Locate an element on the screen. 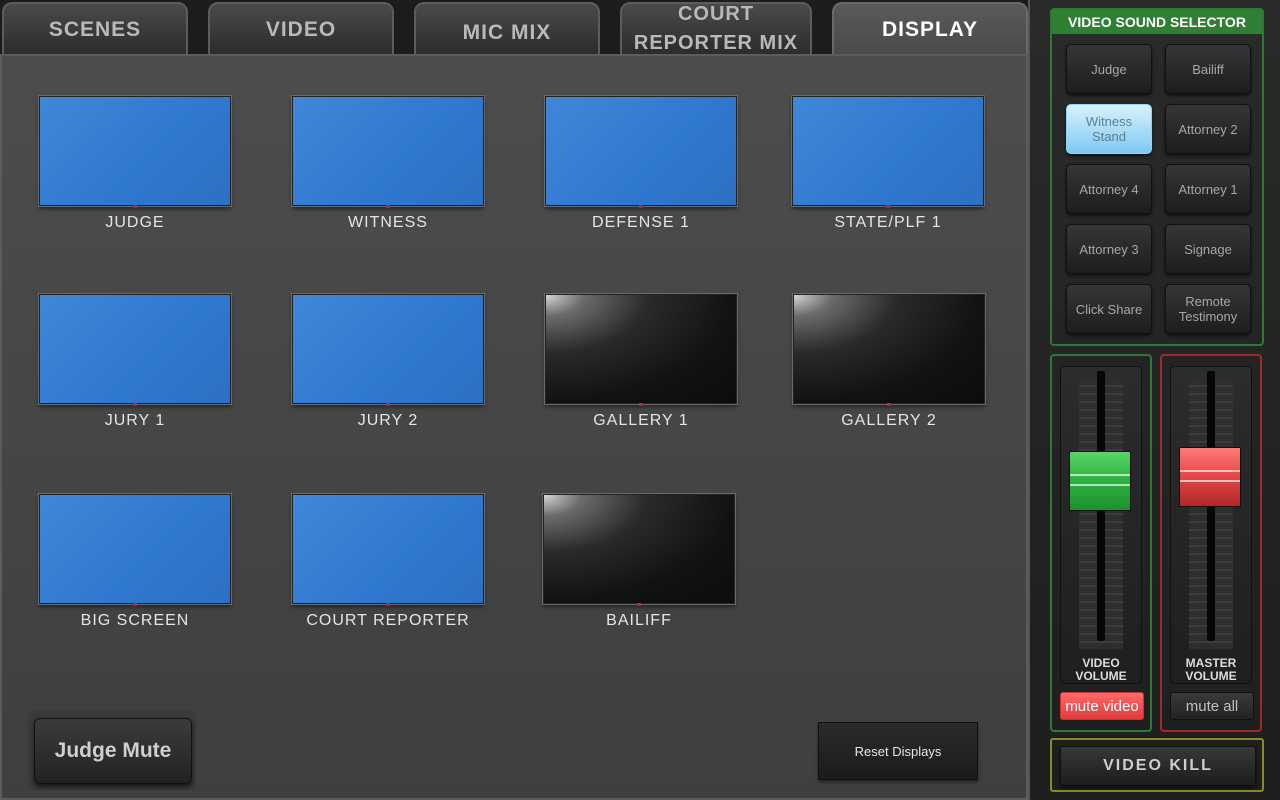  display-label: WITNESS is located at coordinates (388, 222).